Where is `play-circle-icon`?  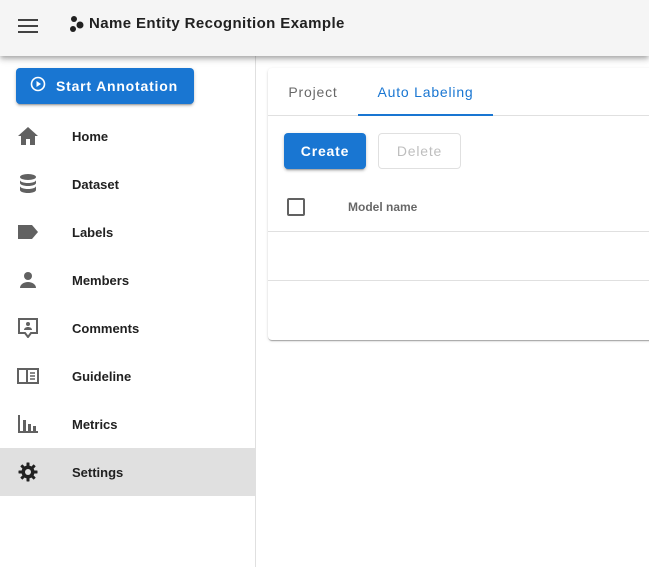
play-circle-icon is located at coordinates (38, 86).